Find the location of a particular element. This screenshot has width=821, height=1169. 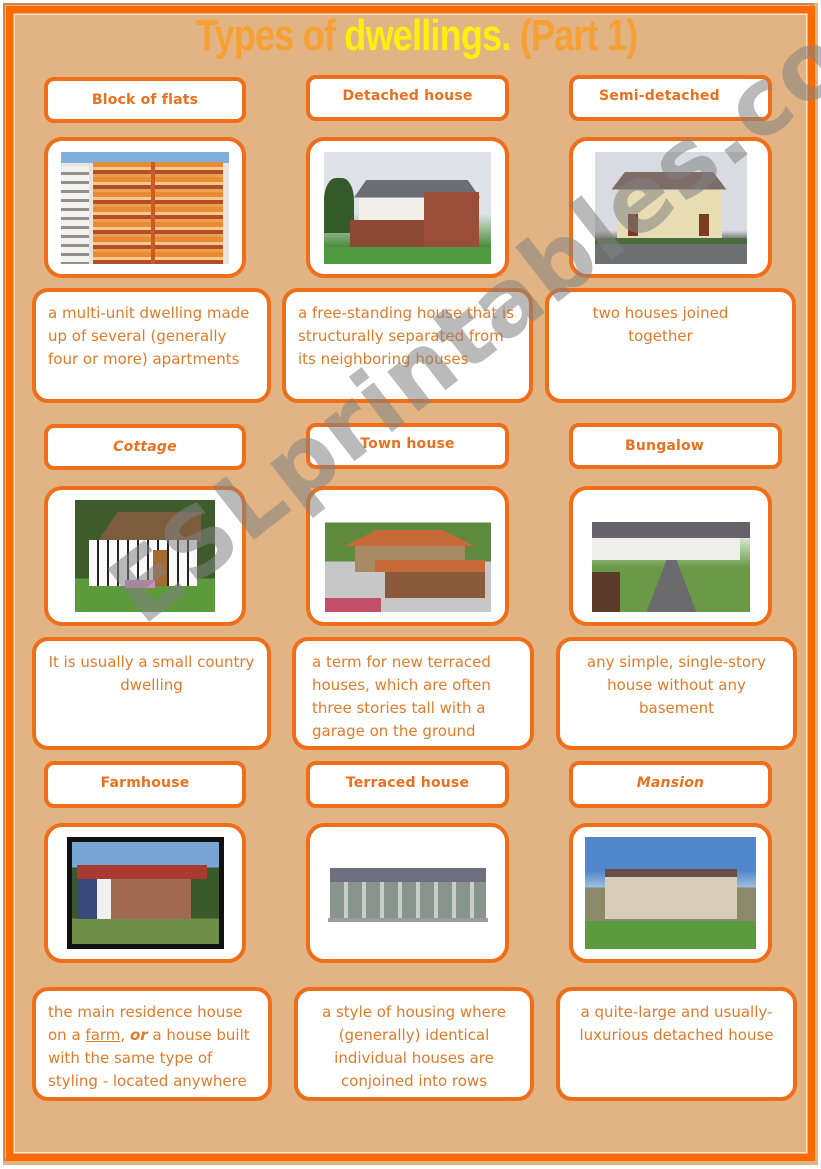

image-card-bungalow is located at coordinates (670, 556).